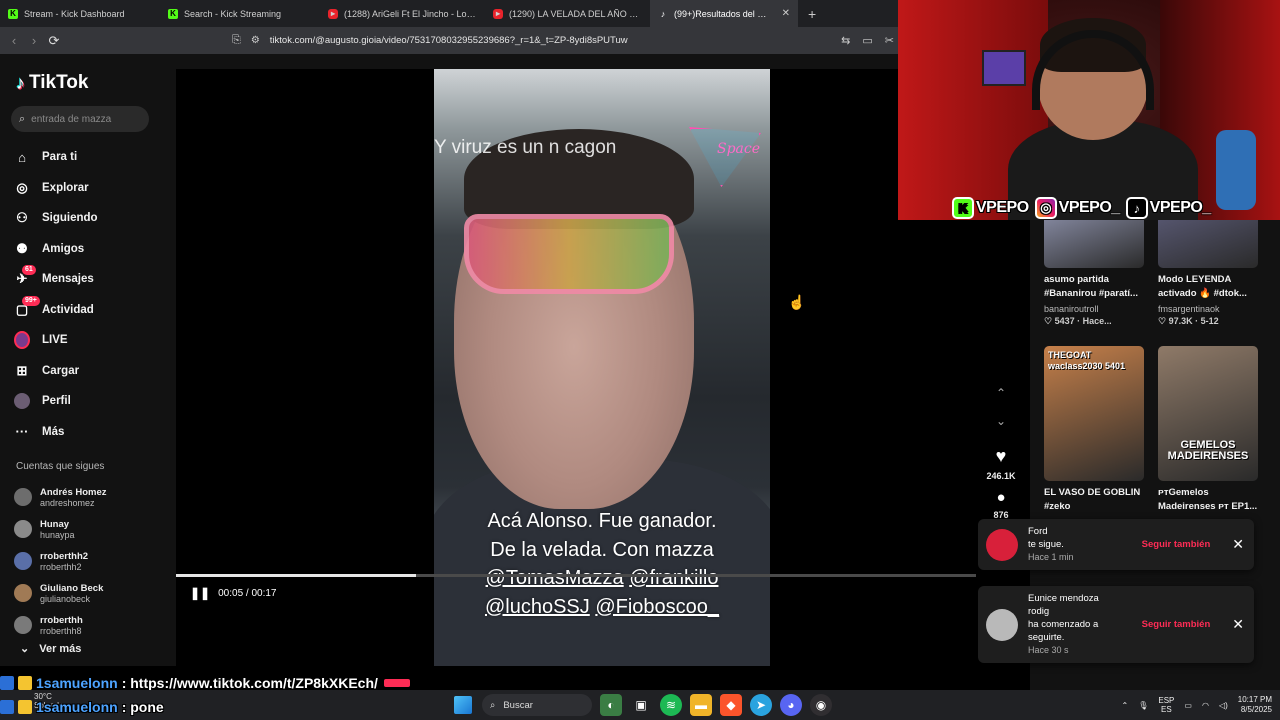  Describe the element at coordinates (671, 705) in the screenshot. I see `spotify-icon: ≋` at that location.